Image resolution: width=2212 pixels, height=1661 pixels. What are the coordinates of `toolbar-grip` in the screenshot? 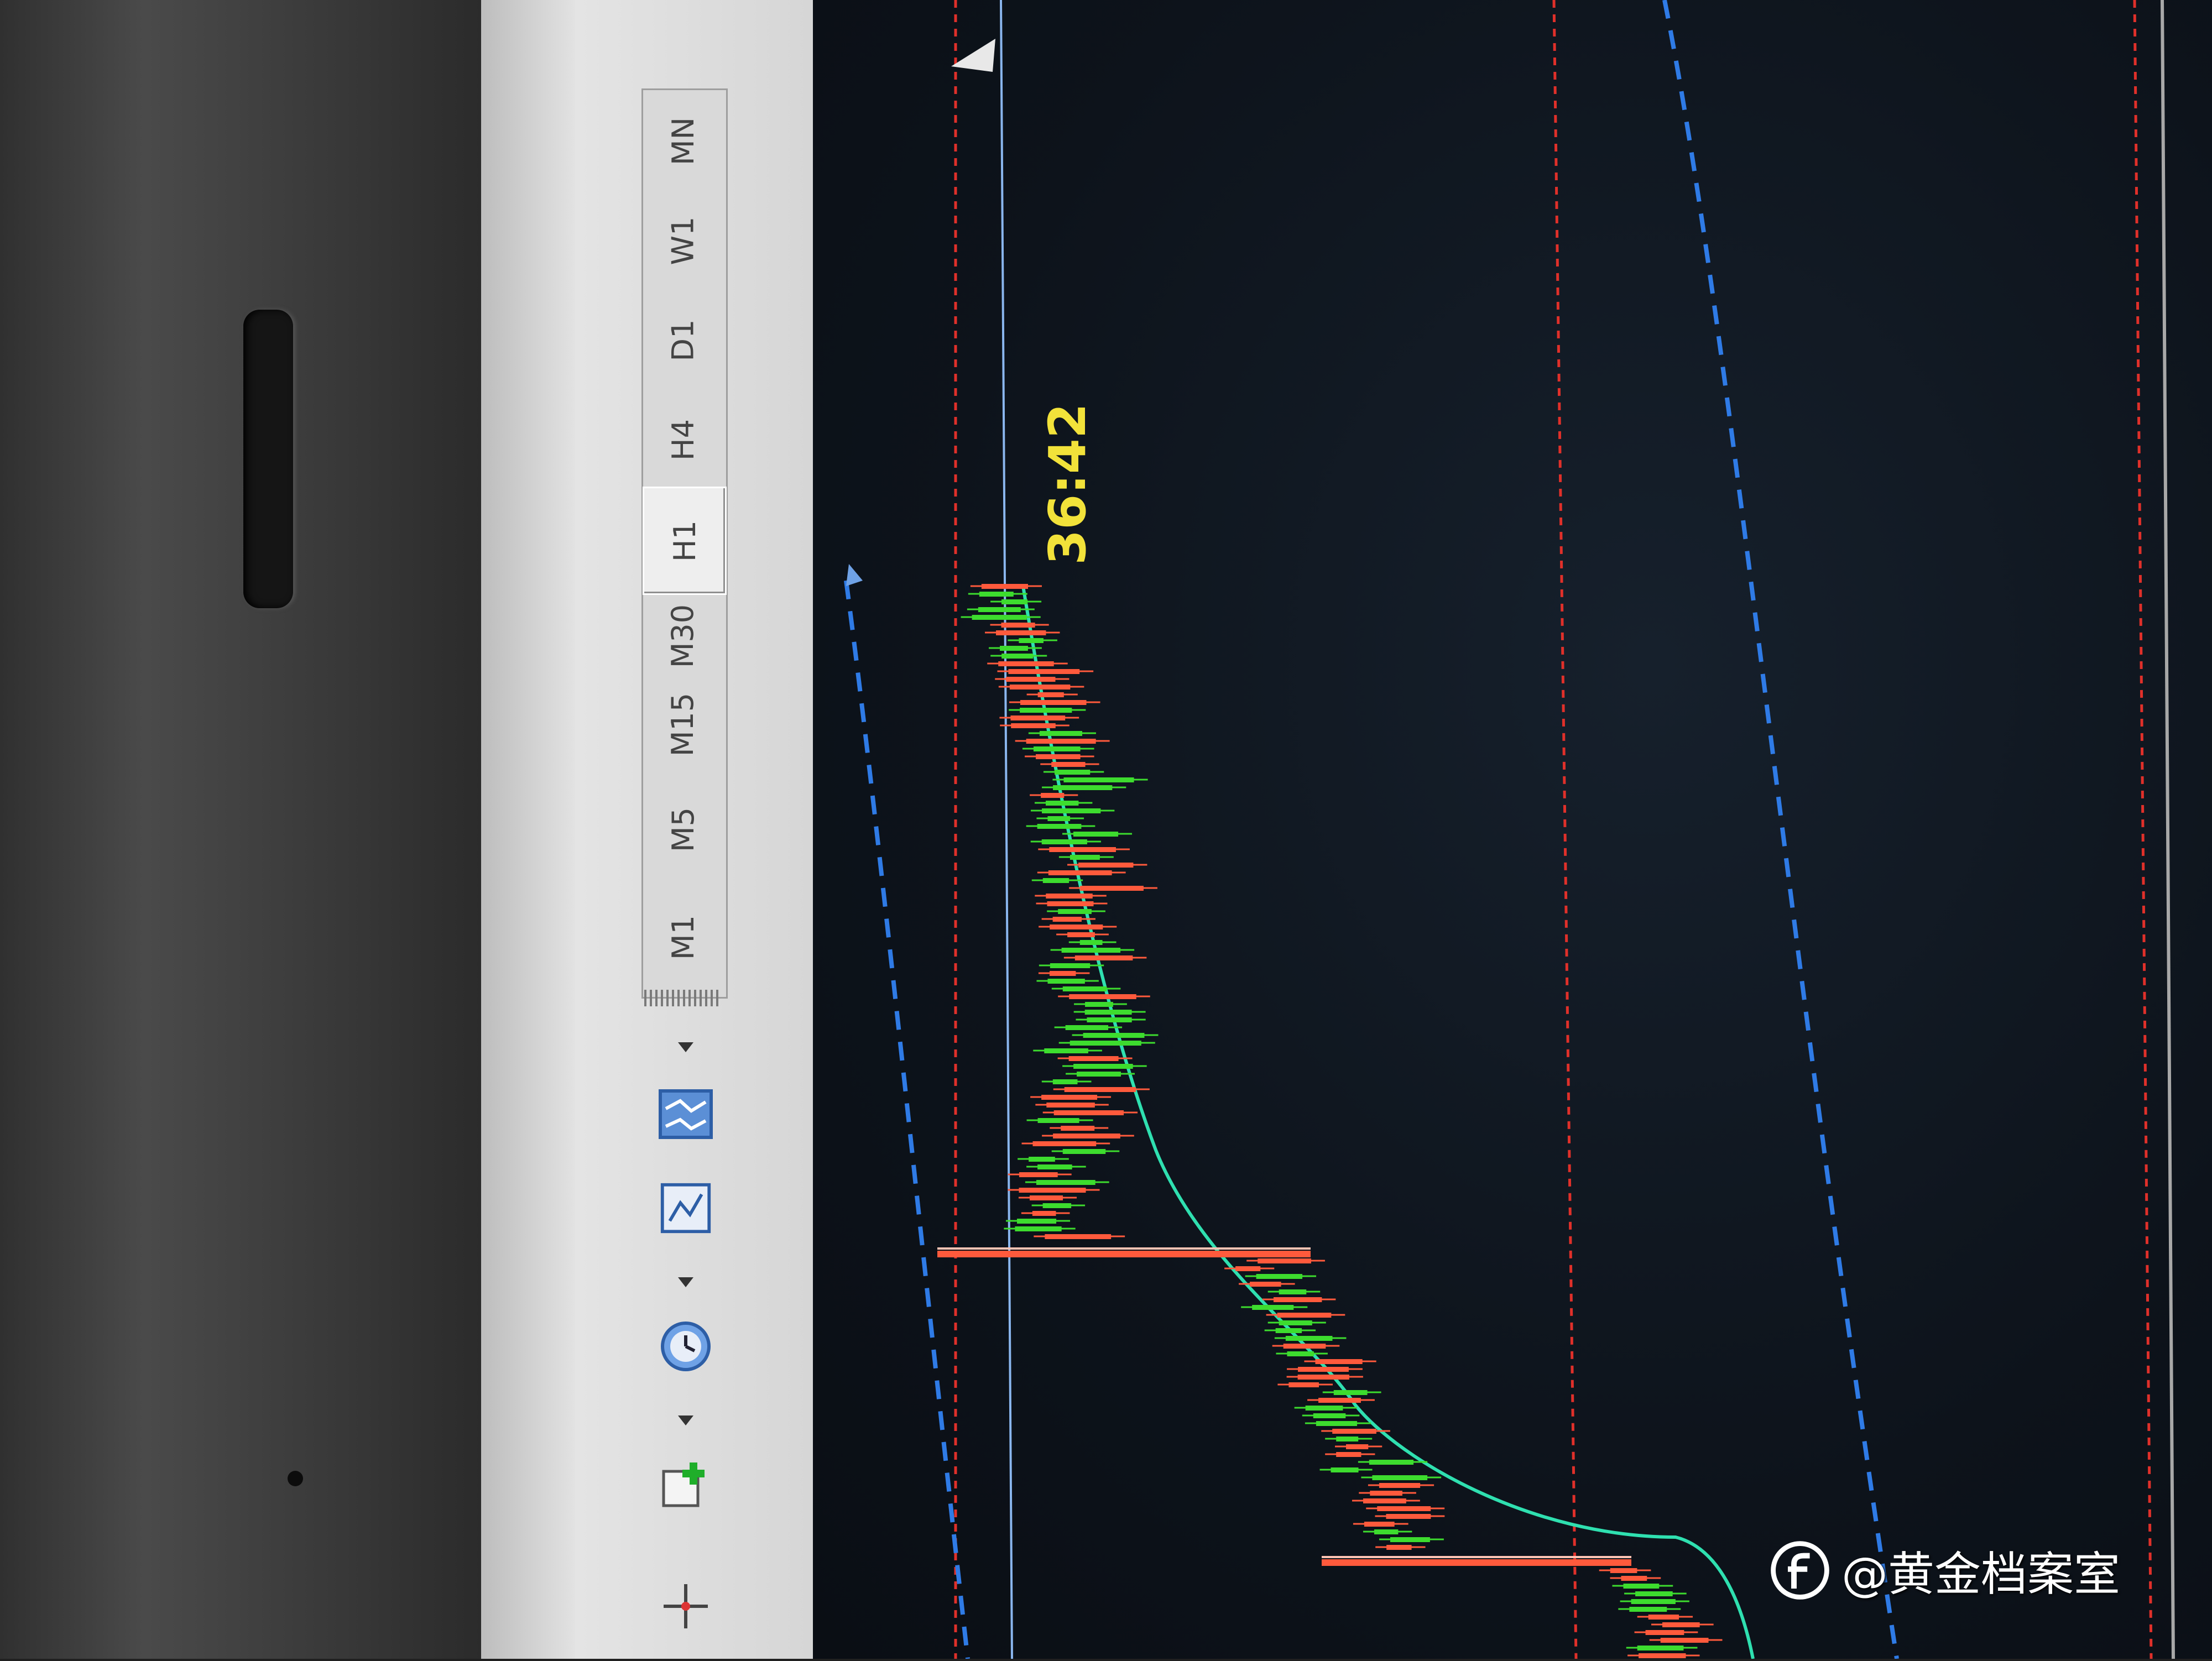 It's located at (683, 998).